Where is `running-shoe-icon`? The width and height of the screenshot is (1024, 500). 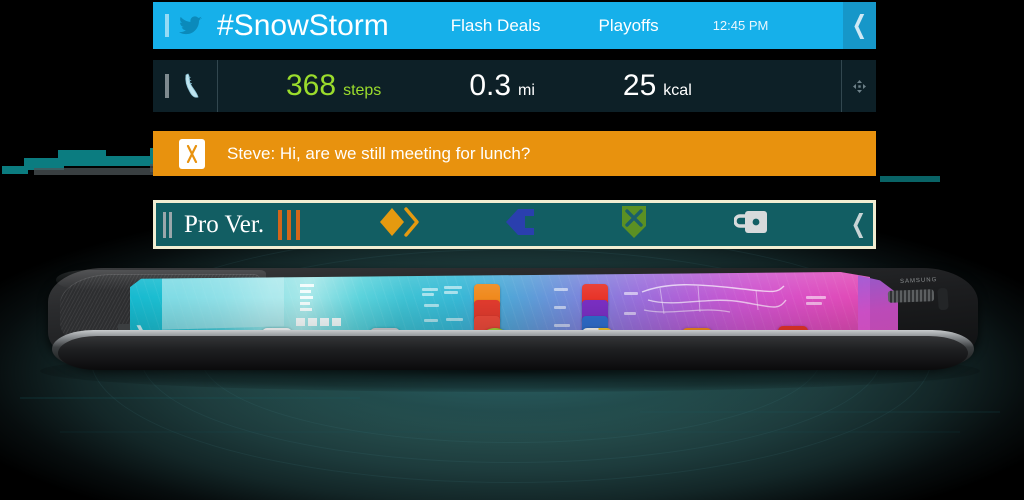 running-shoe-icon is located at coordinates (193, 86).